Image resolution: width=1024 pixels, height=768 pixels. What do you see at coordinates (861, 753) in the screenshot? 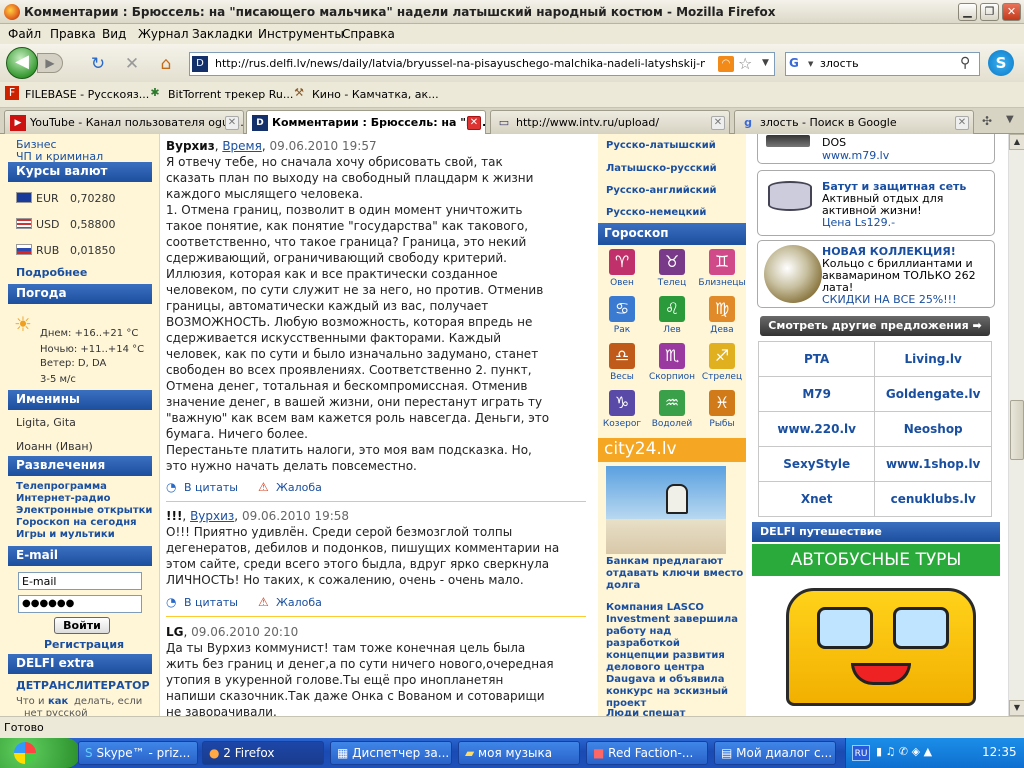
I see `language-indicator: RU` at bounding box center [861, 753].